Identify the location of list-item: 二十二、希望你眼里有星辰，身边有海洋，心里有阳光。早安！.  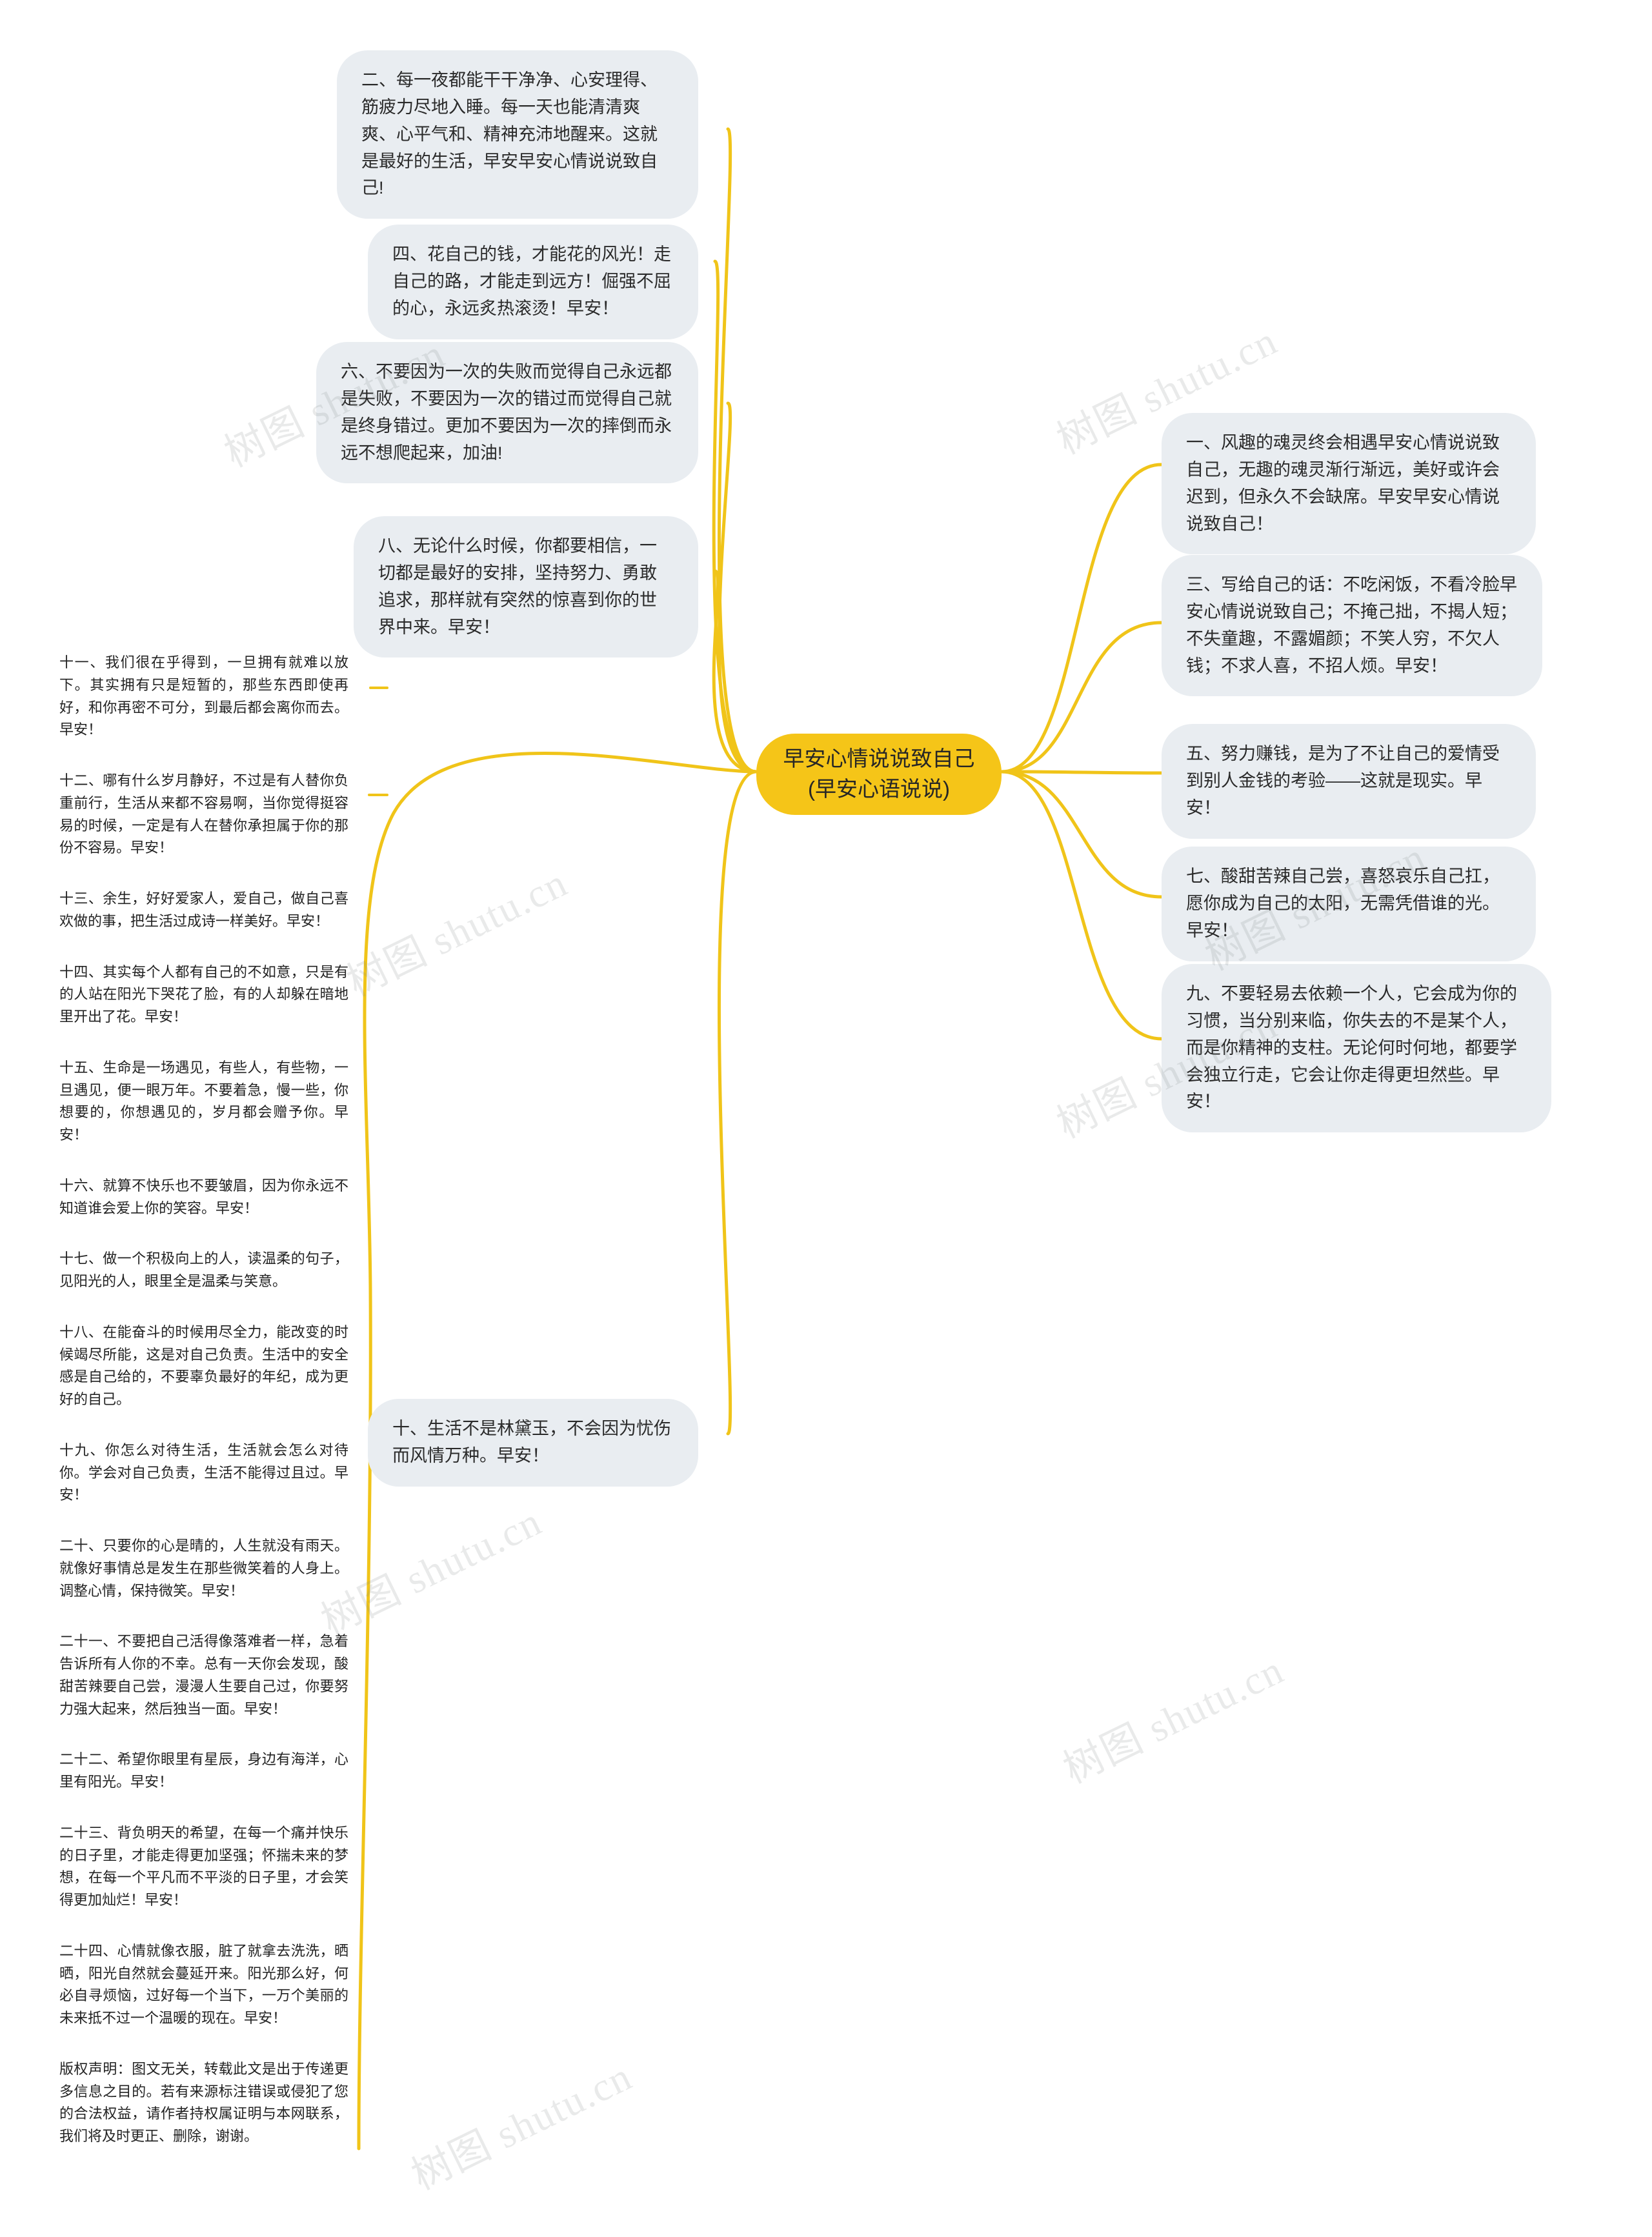
(203, 1771).